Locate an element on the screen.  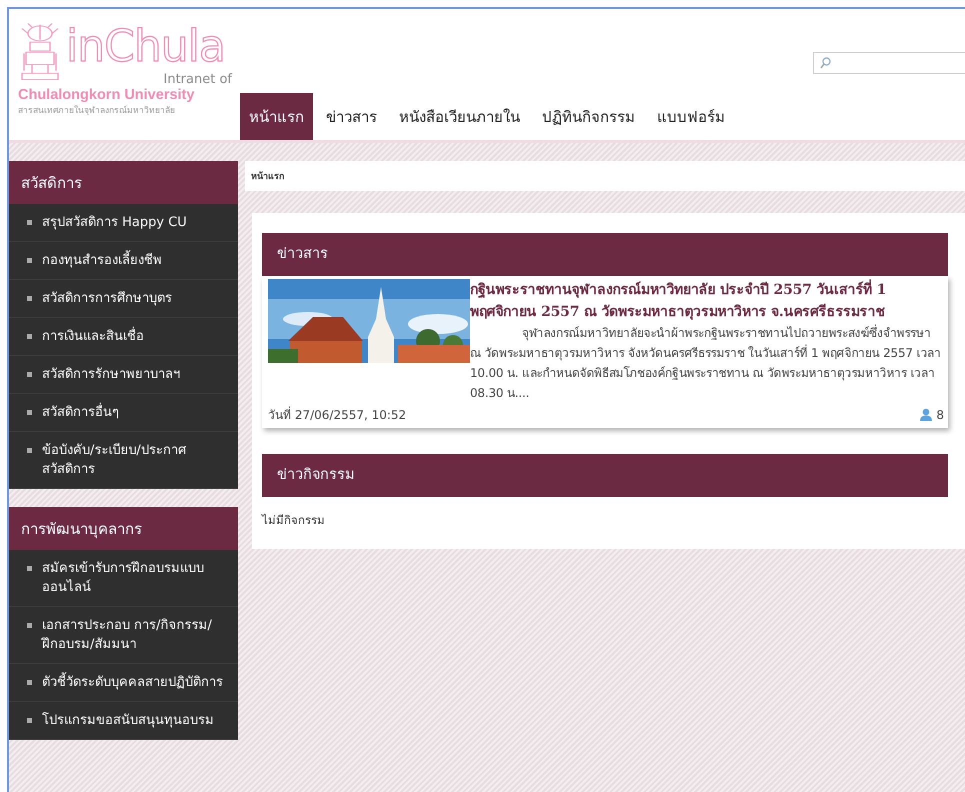
section-heading: ข่าวกิจกรรม is located at coordinates (605, 475).